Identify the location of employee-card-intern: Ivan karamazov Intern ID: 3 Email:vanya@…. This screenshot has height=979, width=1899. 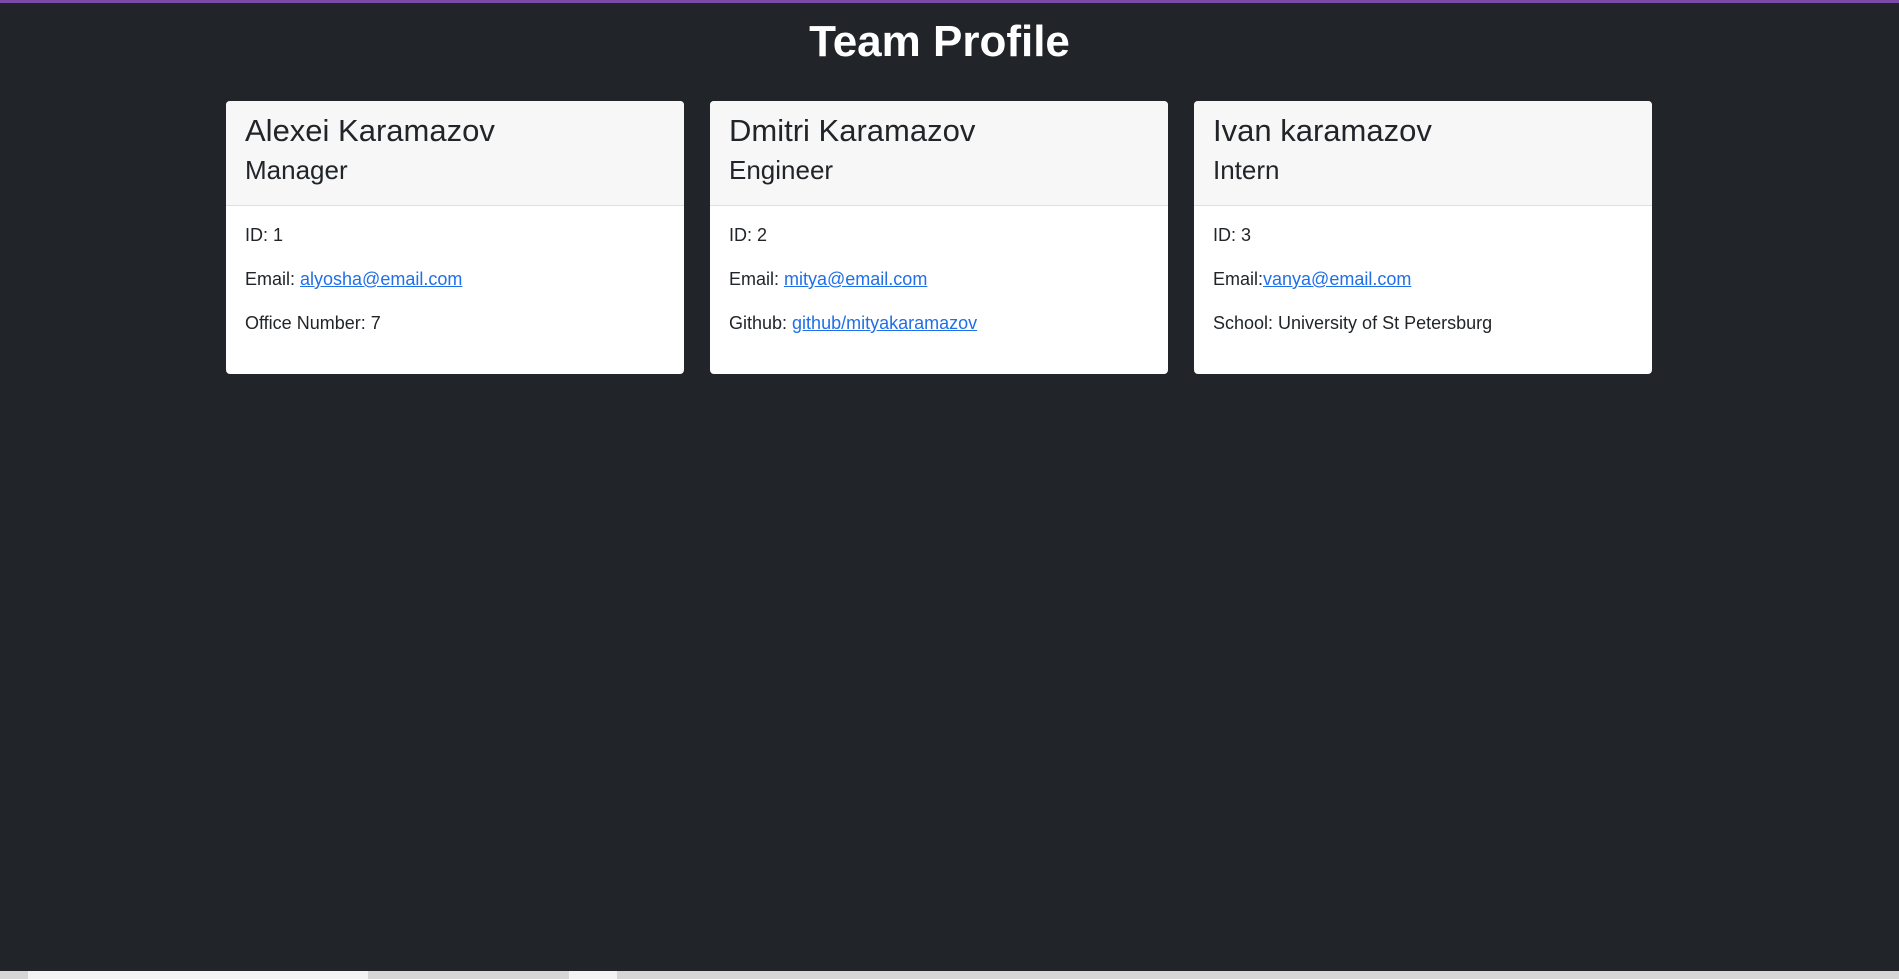
(1423, 237).